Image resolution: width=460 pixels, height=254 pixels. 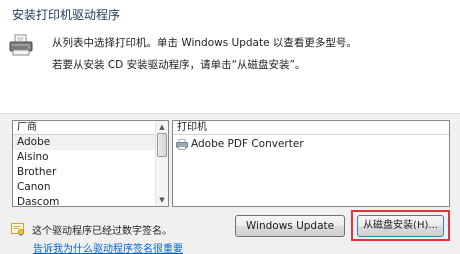 I want to click on scroll-down-arrow-icon: ▼, so click(x=162, y=200).